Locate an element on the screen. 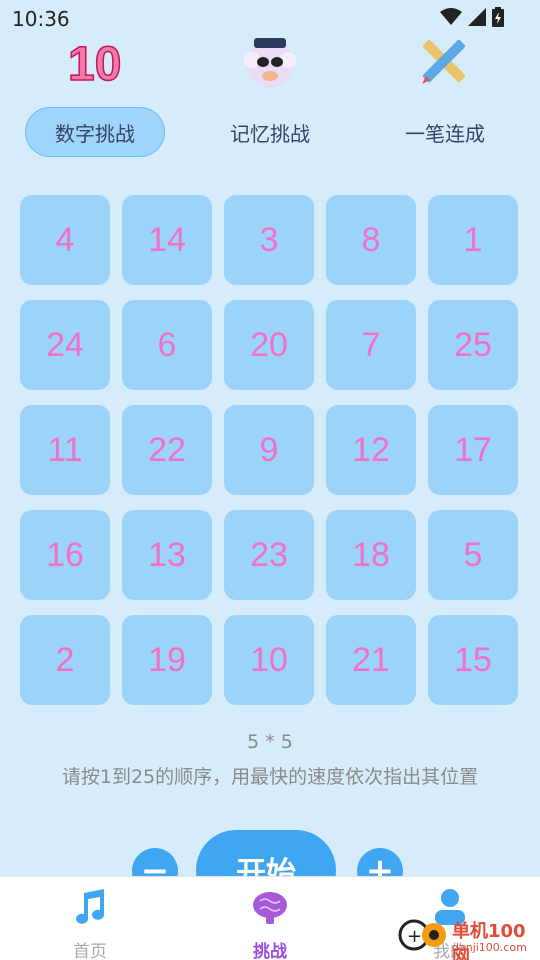  nav-challenge: 挑战 is located at coordinates (270, 923).